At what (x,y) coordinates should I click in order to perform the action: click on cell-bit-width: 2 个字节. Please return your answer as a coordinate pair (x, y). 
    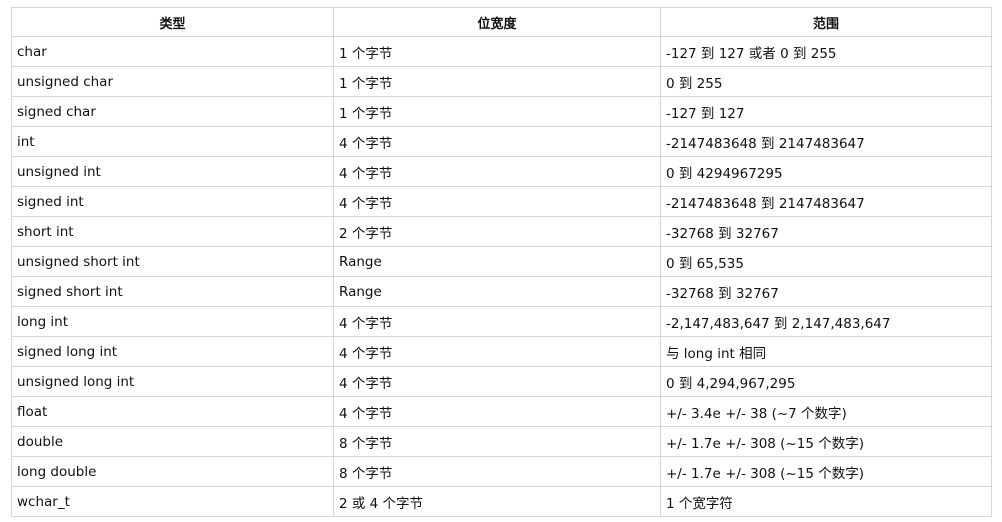
    Looking at the image, I should click on (497, 231).